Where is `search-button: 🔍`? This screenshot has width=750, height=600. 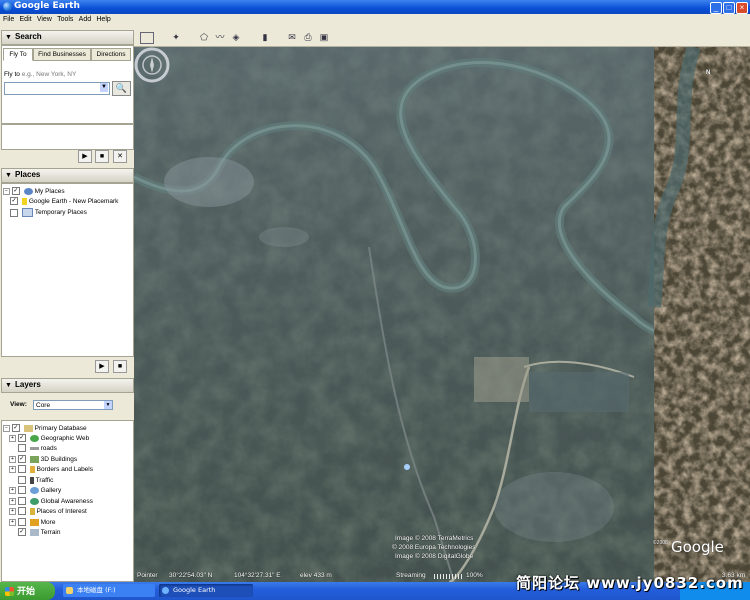
search-button: 🔍 is located at coordinates (121, 88).